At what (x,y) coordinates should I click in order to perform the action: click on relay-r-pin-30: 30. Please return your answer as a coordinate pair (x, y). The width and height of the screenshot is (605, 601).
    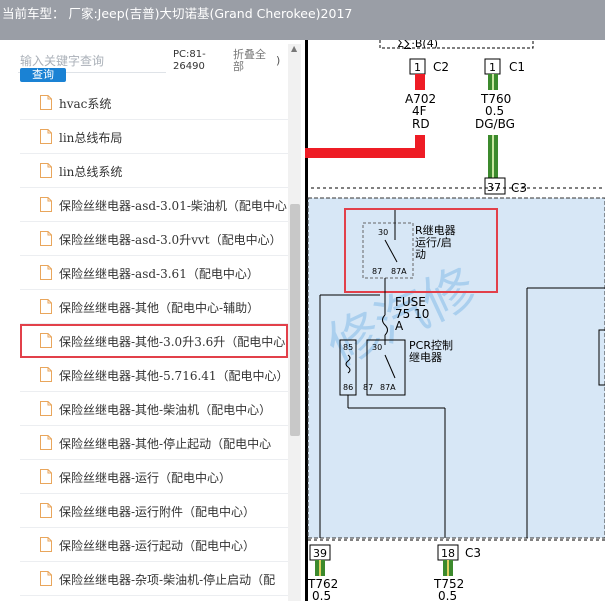
    Looking at the image, I should click on (383, 232).